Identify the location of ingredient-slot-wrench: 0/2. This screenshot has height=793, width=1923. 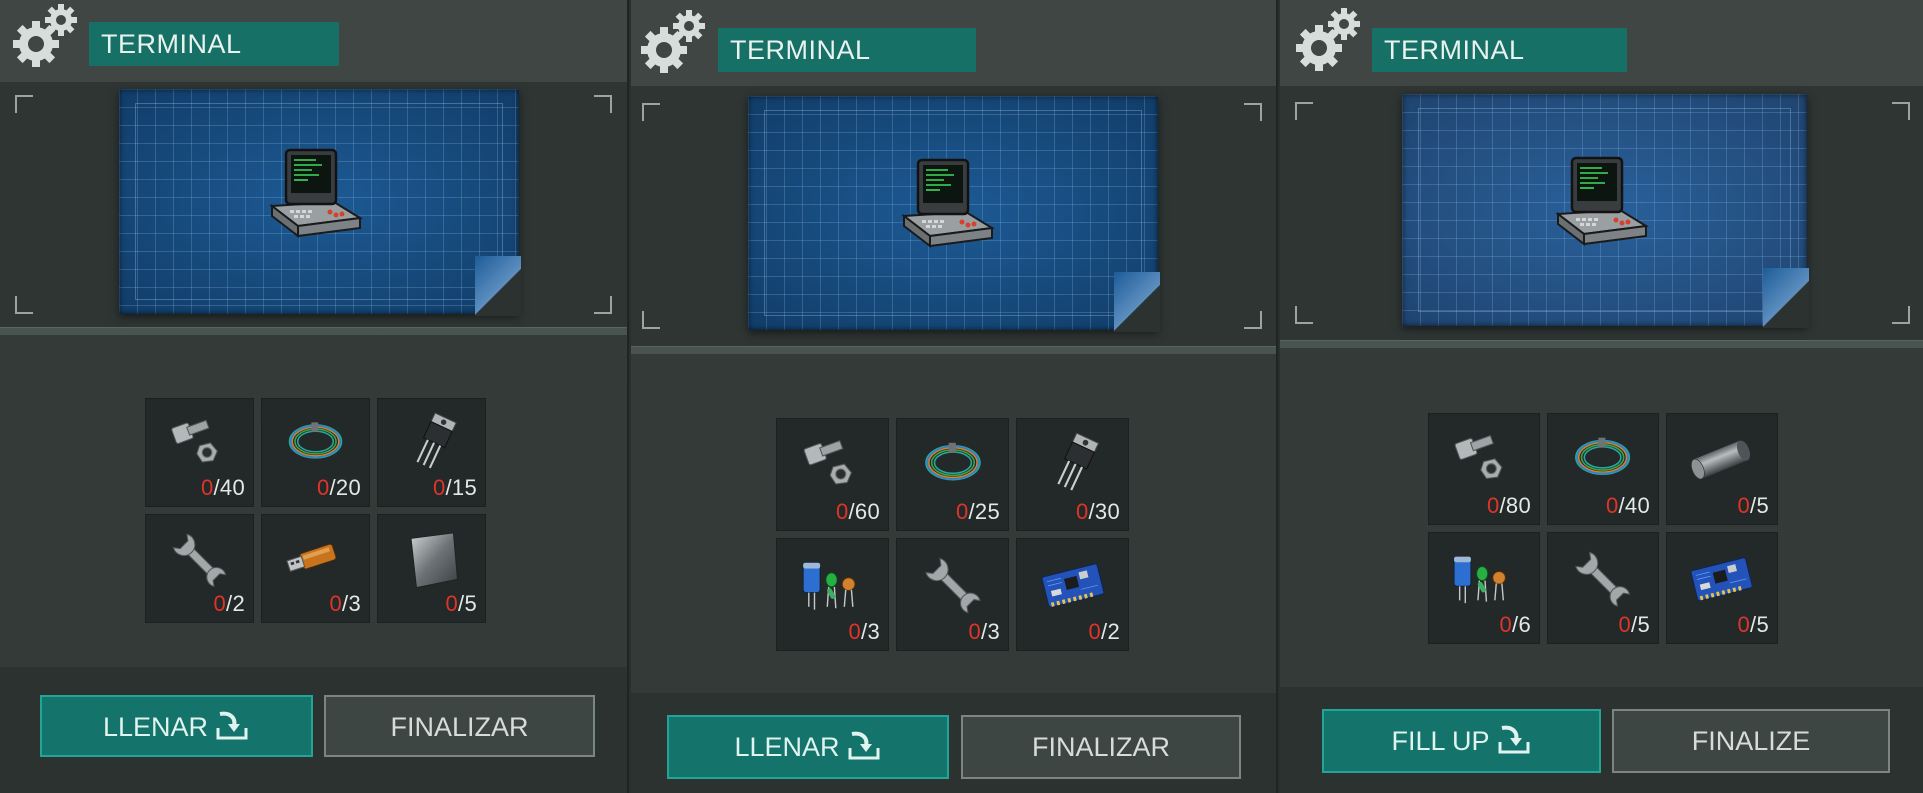
(199, 568).